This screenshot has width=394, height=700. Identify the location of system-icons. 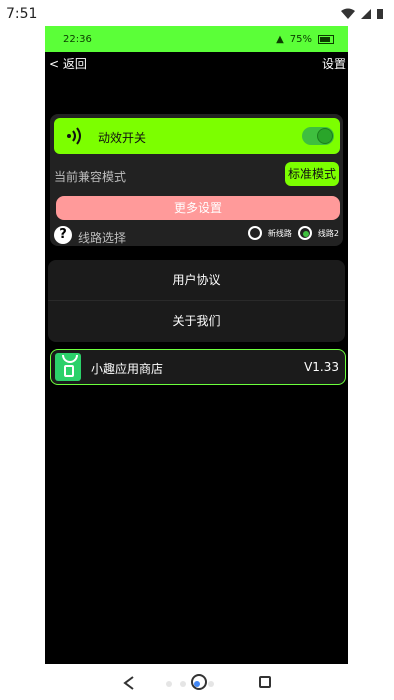
(362, 14).